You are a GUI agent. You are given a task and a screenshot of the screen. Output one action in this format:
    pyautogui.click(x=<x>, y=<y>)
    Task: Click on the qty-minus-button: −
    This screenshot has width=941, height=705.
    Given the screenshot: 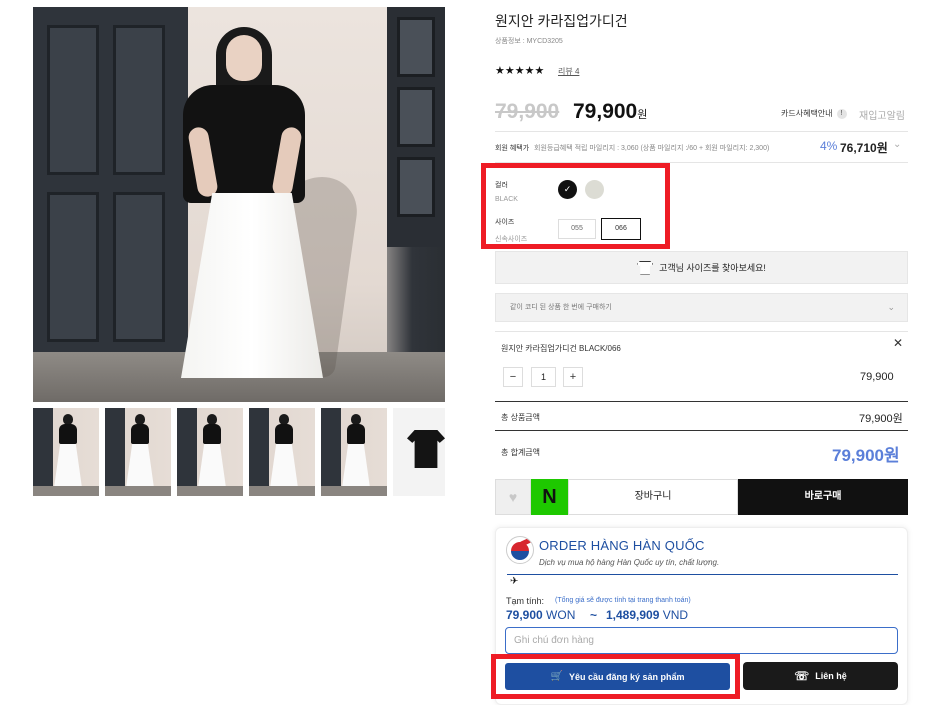 What is the action you would take?
    pyautogui.click(x=513, y=377)
    